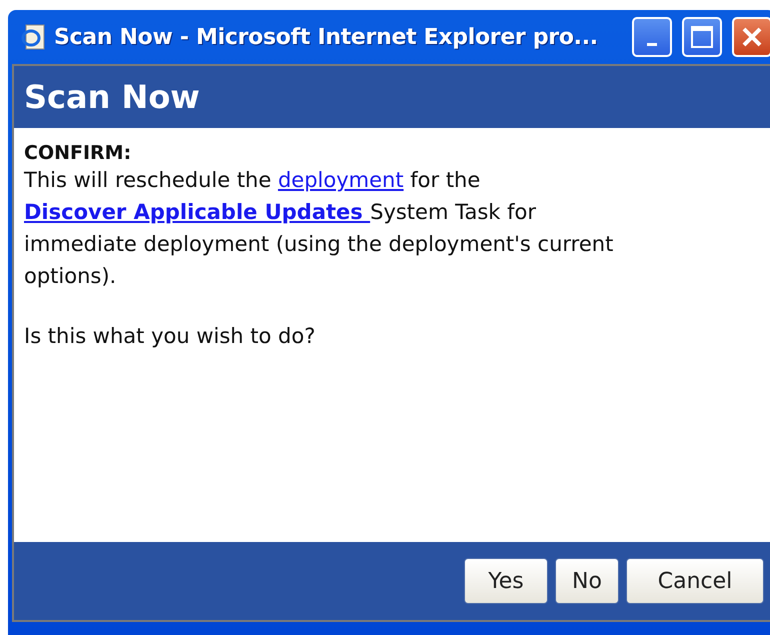 This screenshot has width=770, height=635. What do you see at coordinates (319, 228) in the screenshot?
I see `confirm-message: This will reschedule the deployment for the Discover Applicable Updates System Task for immediate deployment (using the deployment's current options).` at bounding box center [319, 228].